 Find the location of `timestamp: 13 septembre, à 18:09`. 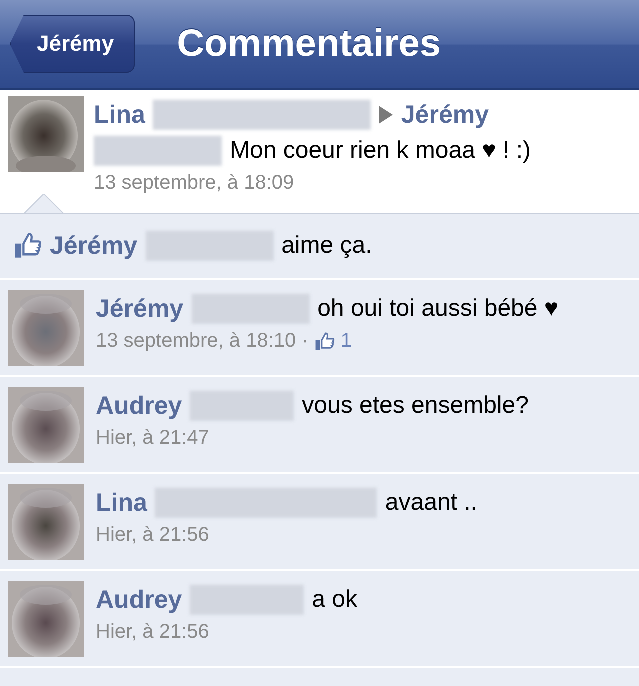

timestamp: 13 septembre, à 18:09 is located at coordinates (195, 183).